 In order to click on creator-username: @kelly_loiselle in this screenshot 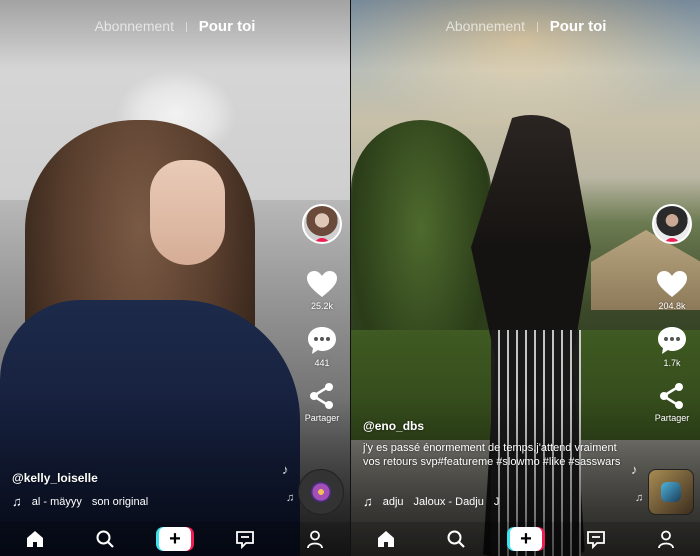, I will do `click(55, 478)`.